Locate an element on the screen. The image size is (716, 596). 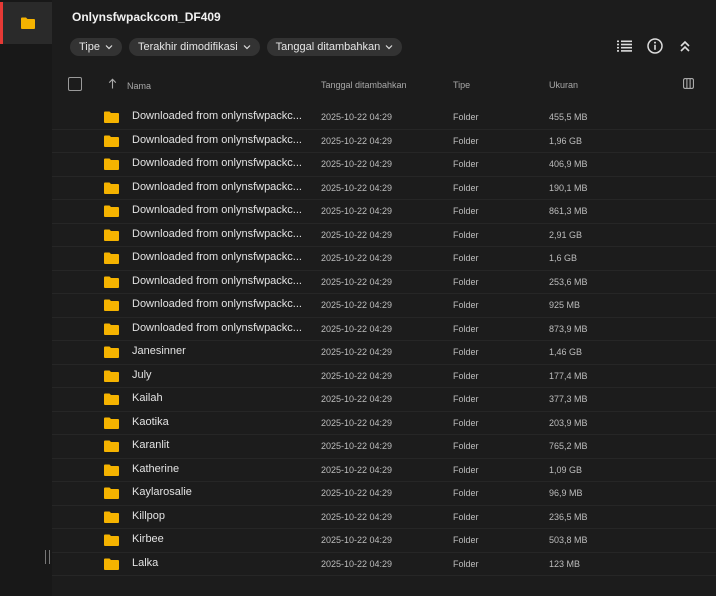
info-button is located at coordinates (654, 46).